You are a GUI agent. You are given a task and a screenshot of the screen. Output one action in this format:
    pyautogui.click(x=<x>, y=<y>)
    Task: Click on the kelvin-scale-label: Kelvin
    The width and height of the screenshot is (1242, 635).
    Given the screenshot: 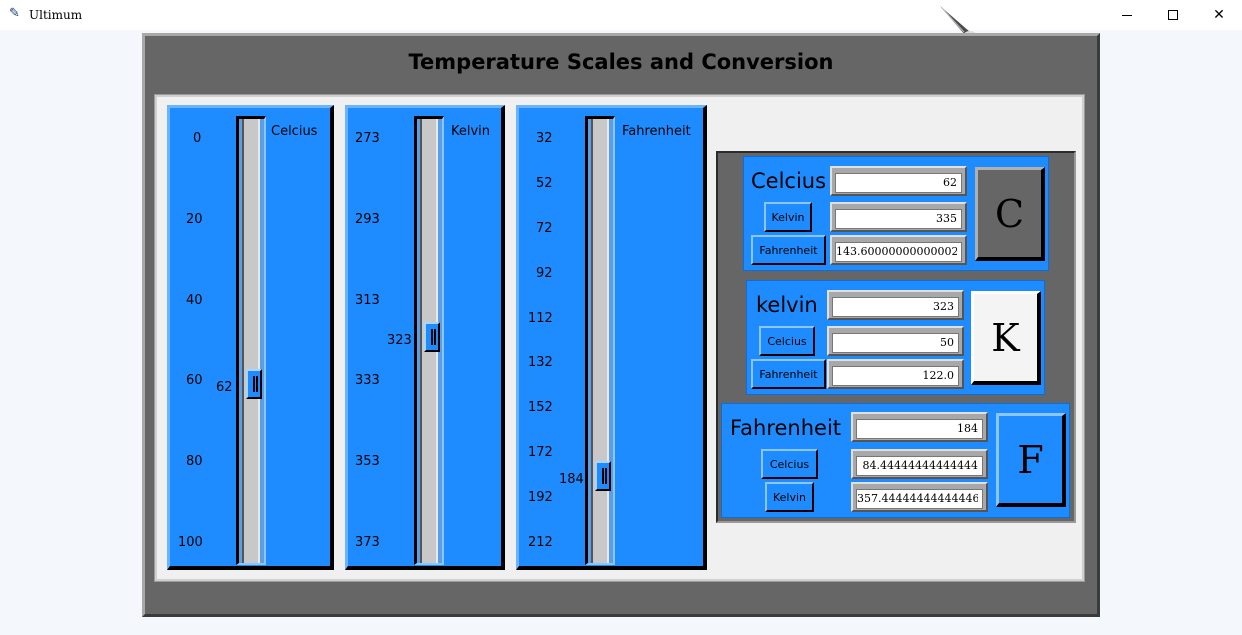 What is the action you would take?
    pyautogui.click(x=471, y=131)
    